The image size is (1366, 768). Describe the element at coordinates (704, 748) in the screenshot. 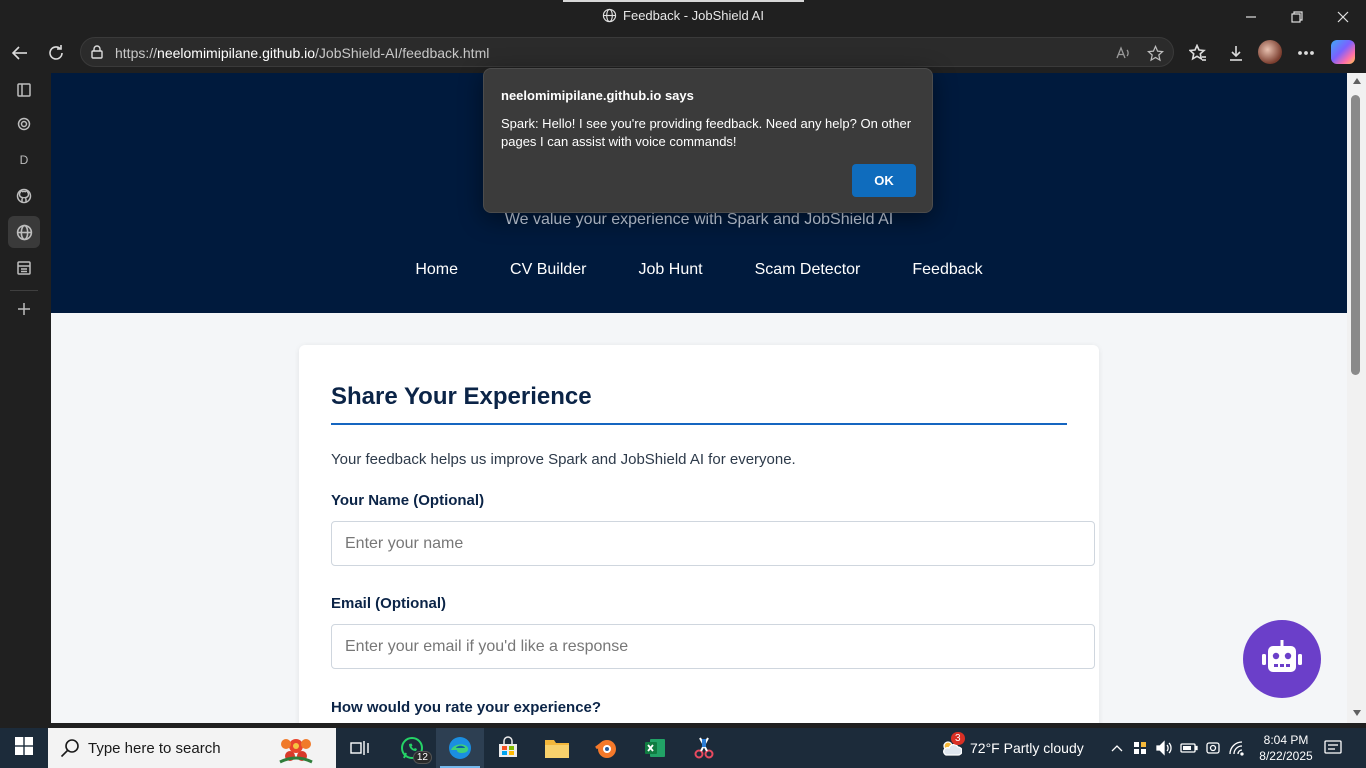

I see `snipping-tool-icon` at that location.